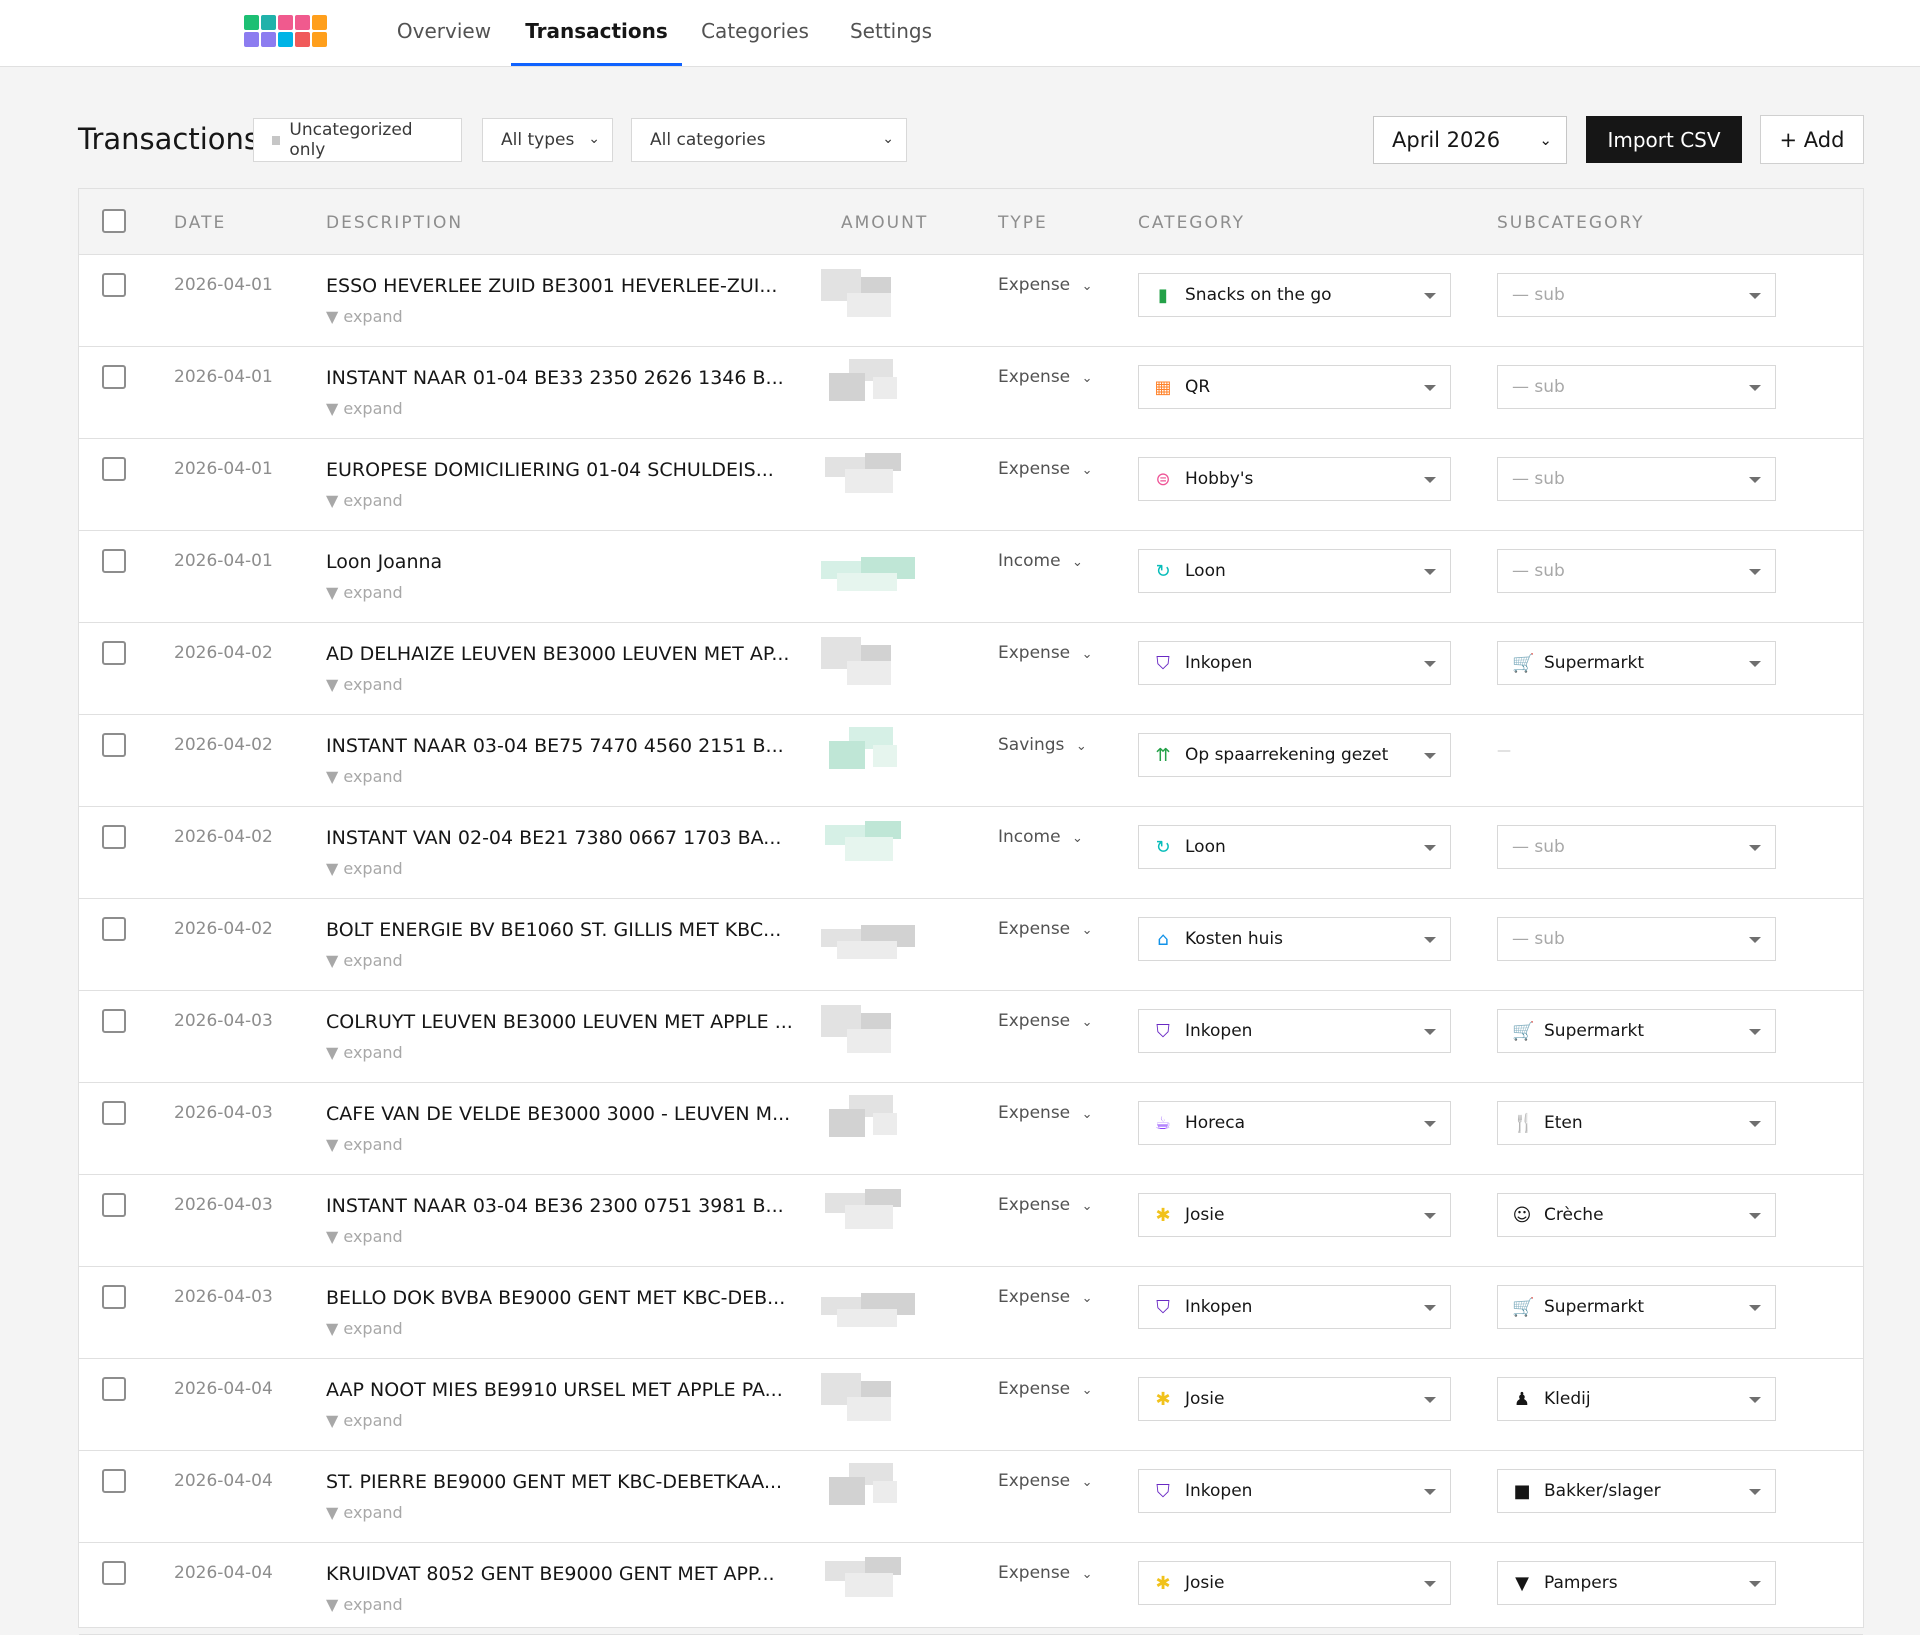 This screenshot has height=1635, width=1920. What do you see at coordinates (1636, 1399) in the screenshot?
I see `subcategory-select: ♟ Kledij` at bounding box center [1636, 1399].